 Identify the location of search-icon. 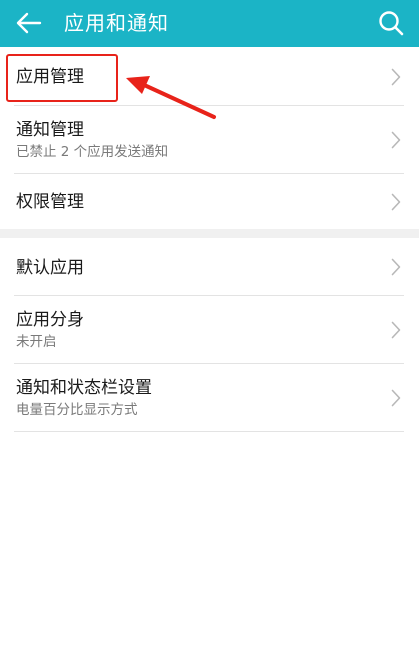
(391, 23).